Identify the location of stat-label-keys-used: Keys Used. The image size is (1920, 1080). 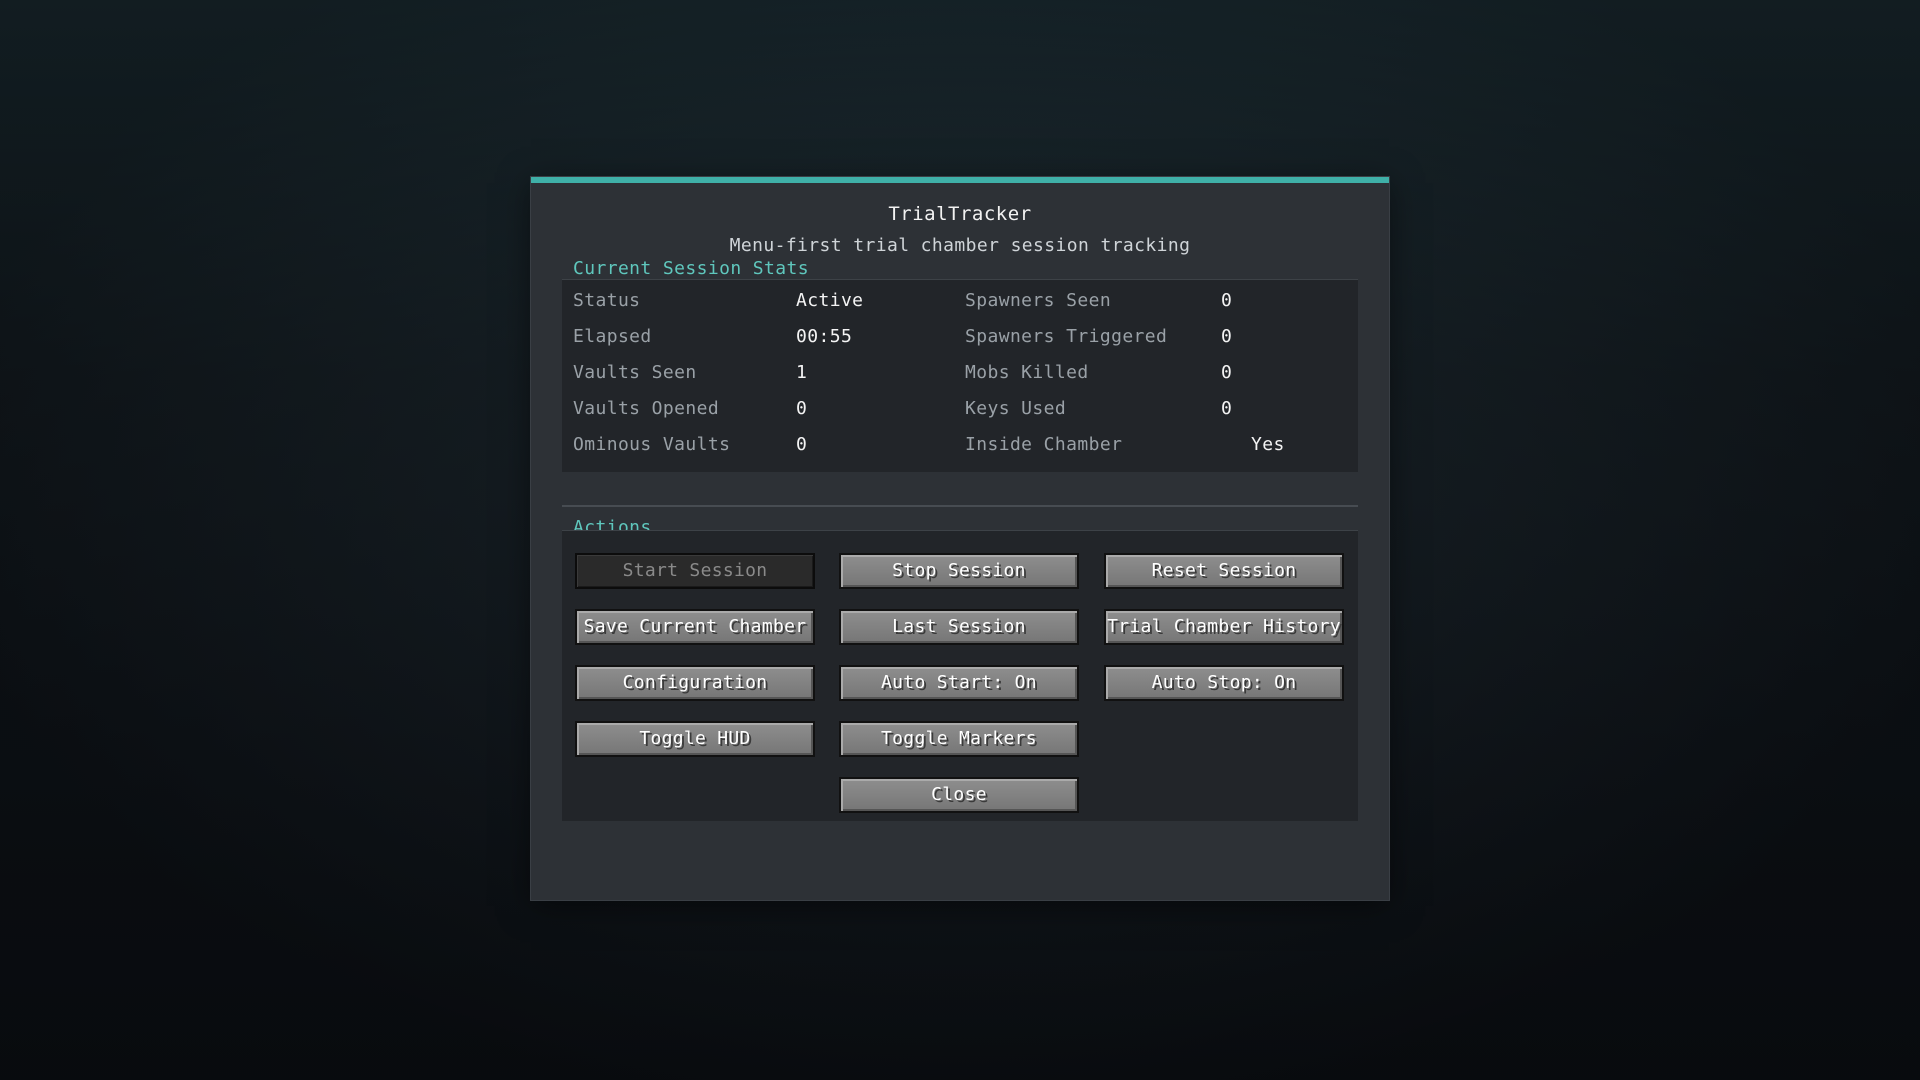
(1016, 408).